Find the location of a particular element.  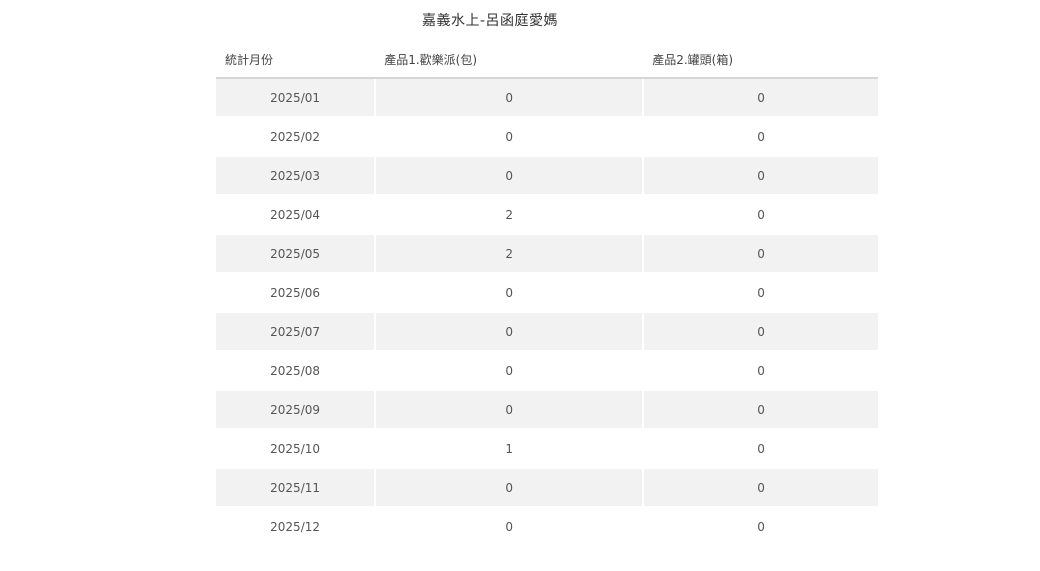

cell-month: 2025/12 is located at coordinates (295, 527).